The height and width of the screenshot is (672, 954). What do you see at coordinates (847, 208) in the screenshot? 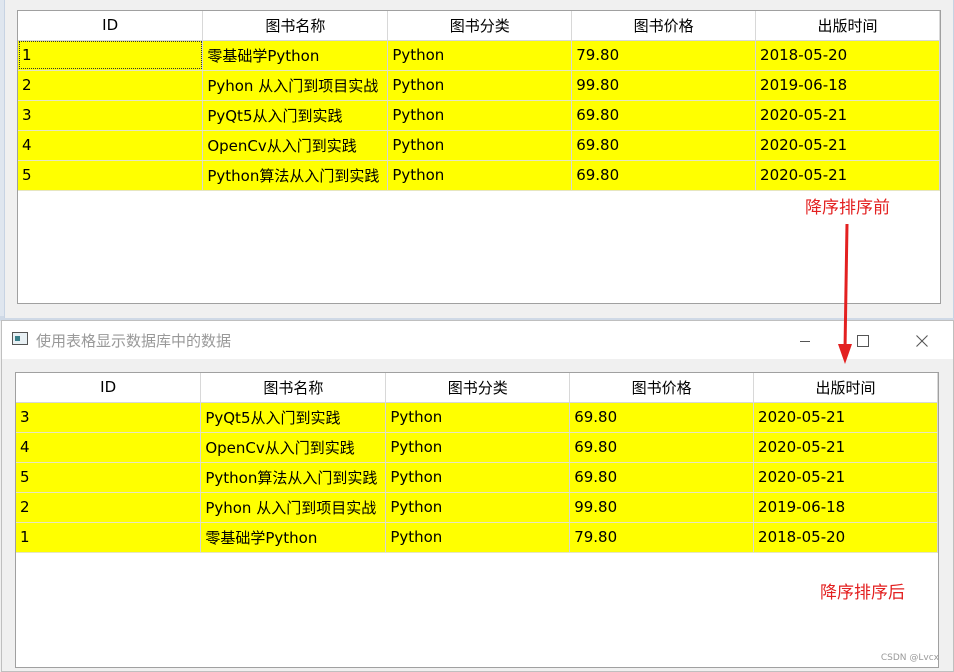
I see `annotation-before-sort: 降序排序前` at bounding box center [847, 208].